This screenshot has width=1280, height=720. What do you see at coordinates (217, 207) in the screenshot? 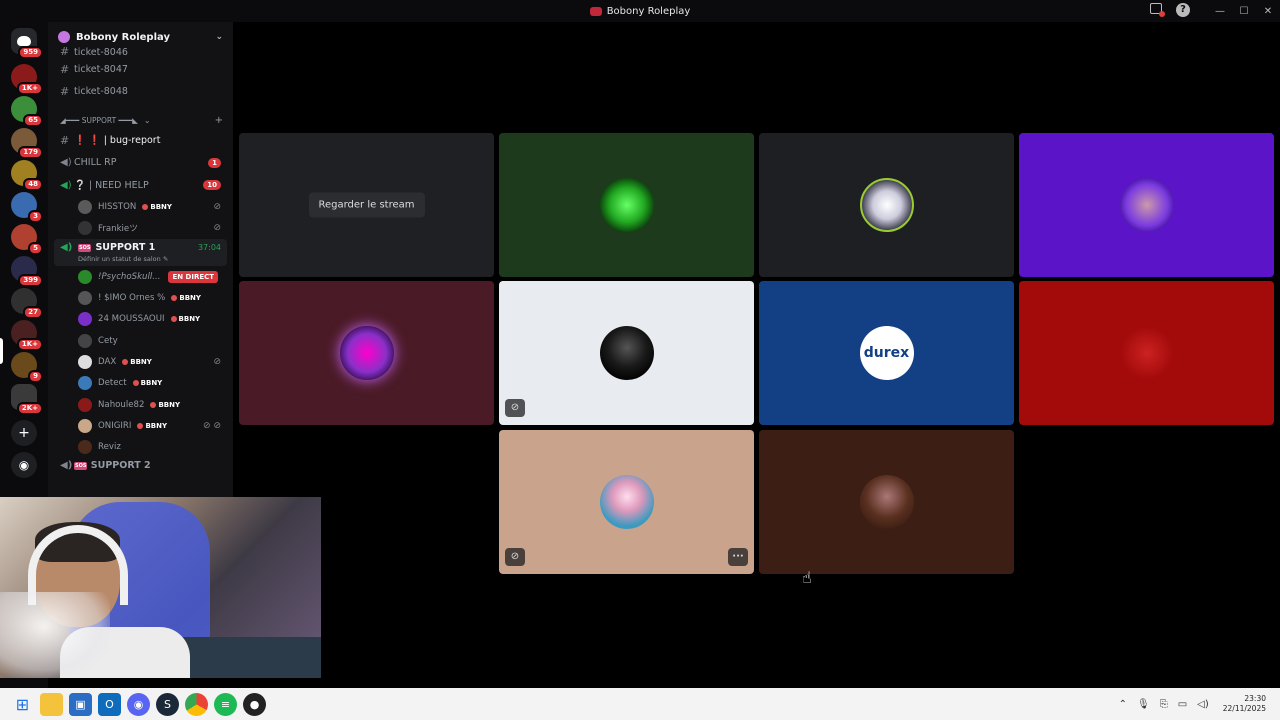
I see `mic-muted-icon: ⊘` at bounding box center [217, 207].